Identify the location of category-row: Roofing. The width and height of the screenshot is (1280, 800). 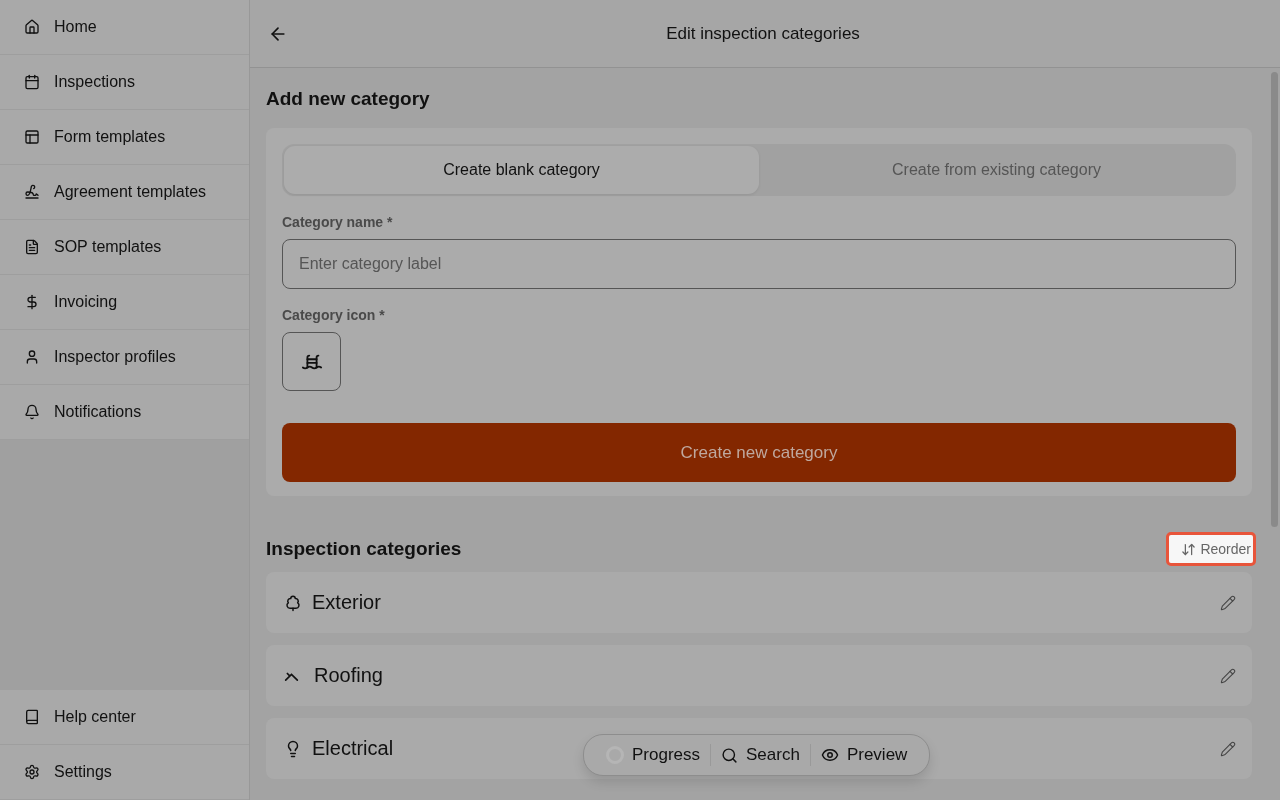
(759, 675).